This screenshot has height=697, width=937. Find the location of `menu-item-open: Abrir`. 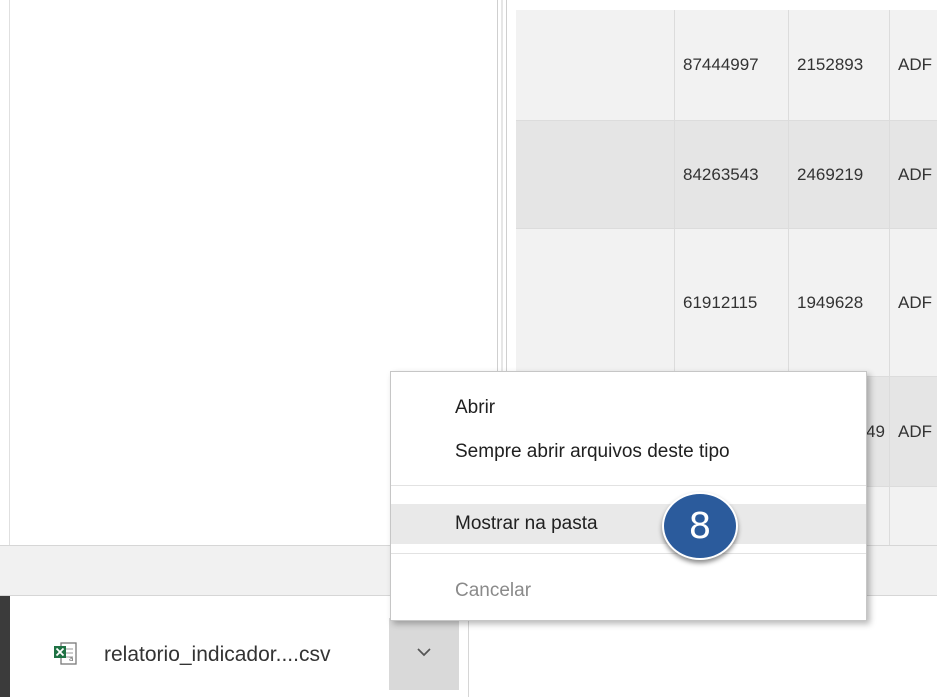

menu-item-open: Abrir is located at coordinates (628, 408).